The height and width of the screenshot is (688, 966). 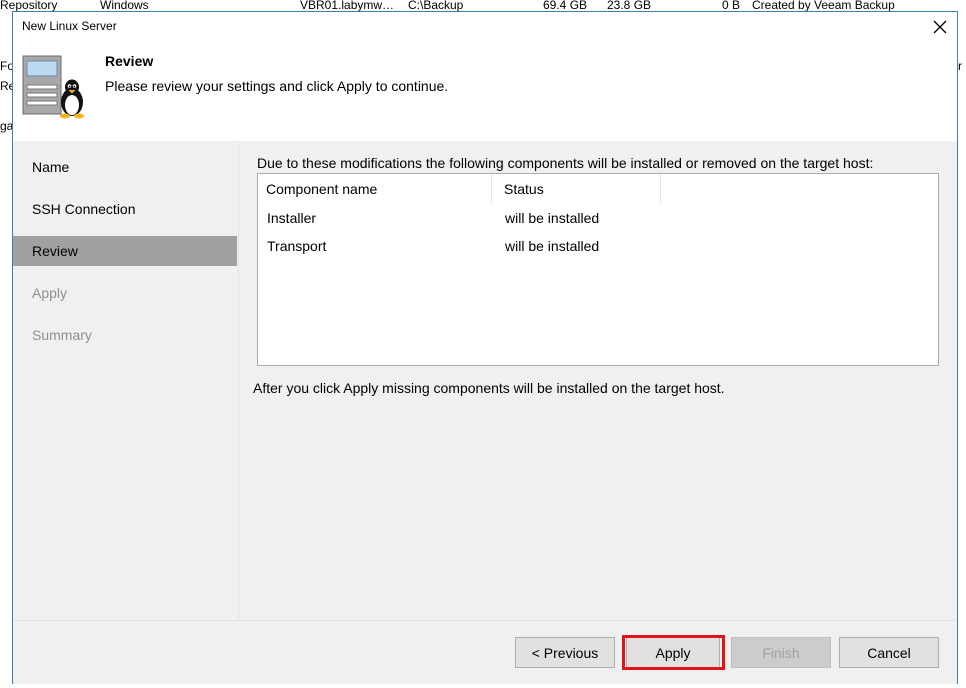 I want to click on dialog-title: New Linux Server, so click(x=69, y=26).